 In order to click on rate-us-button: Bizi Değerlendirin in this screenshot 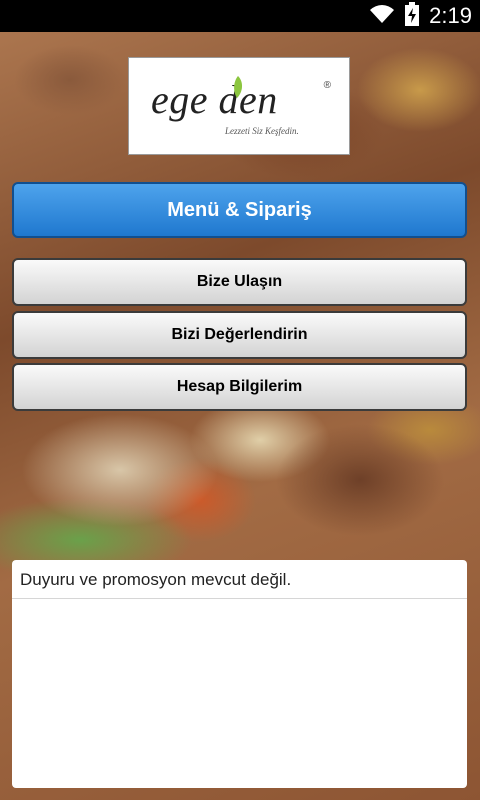, I will do `click(239, 335)`.